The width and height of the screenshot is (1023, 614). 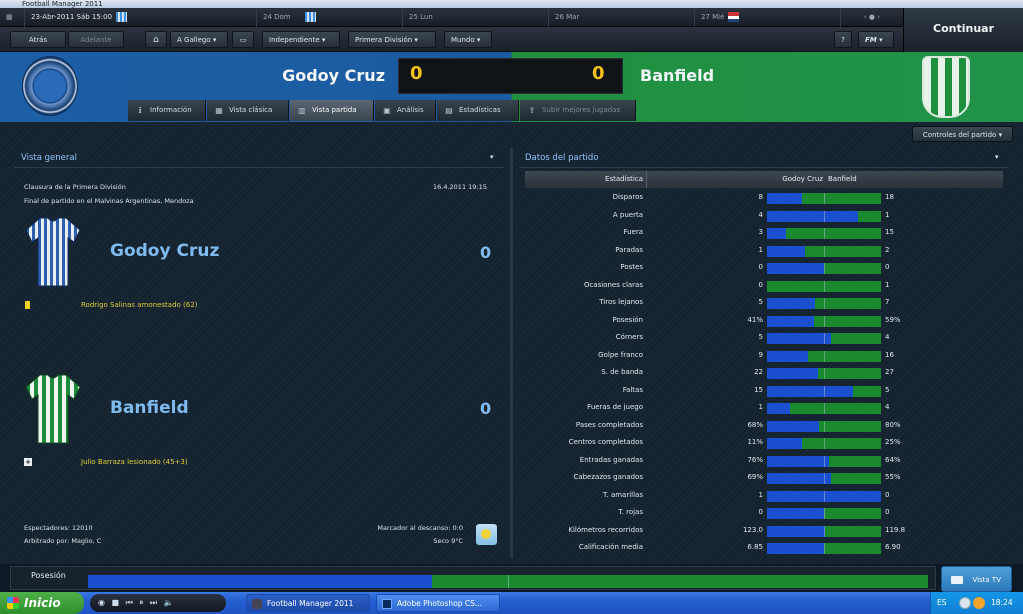 I want to click on stat-row: Calificación media 6.85 6.90, so click(x=764, y=548).